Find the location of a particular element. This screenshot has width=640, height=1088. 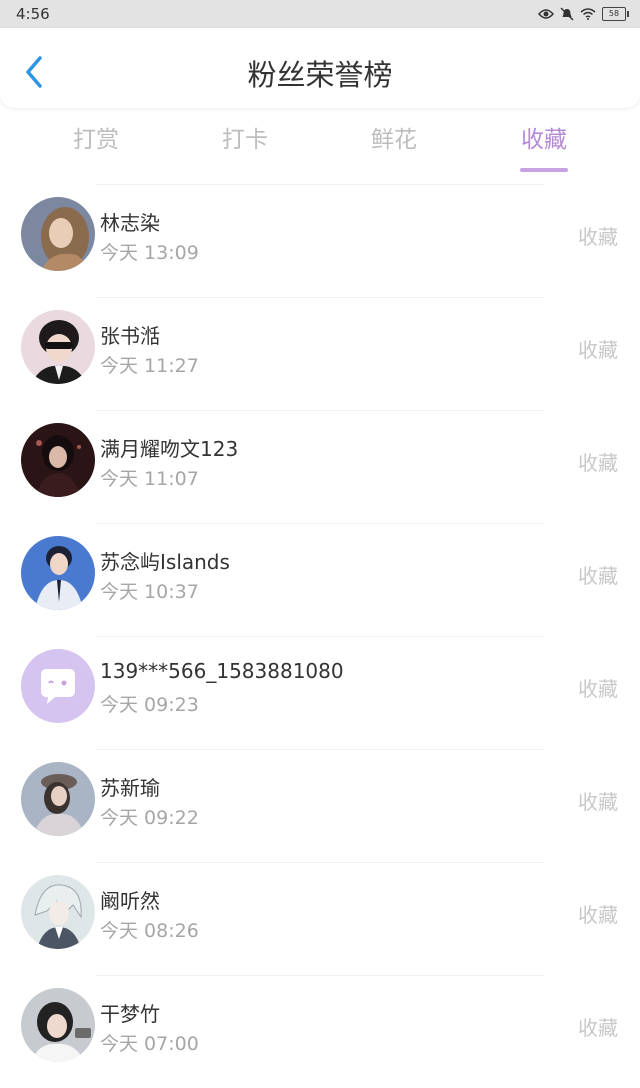

timestamp: 今天 11:07 is located at coordinates (149, 479).